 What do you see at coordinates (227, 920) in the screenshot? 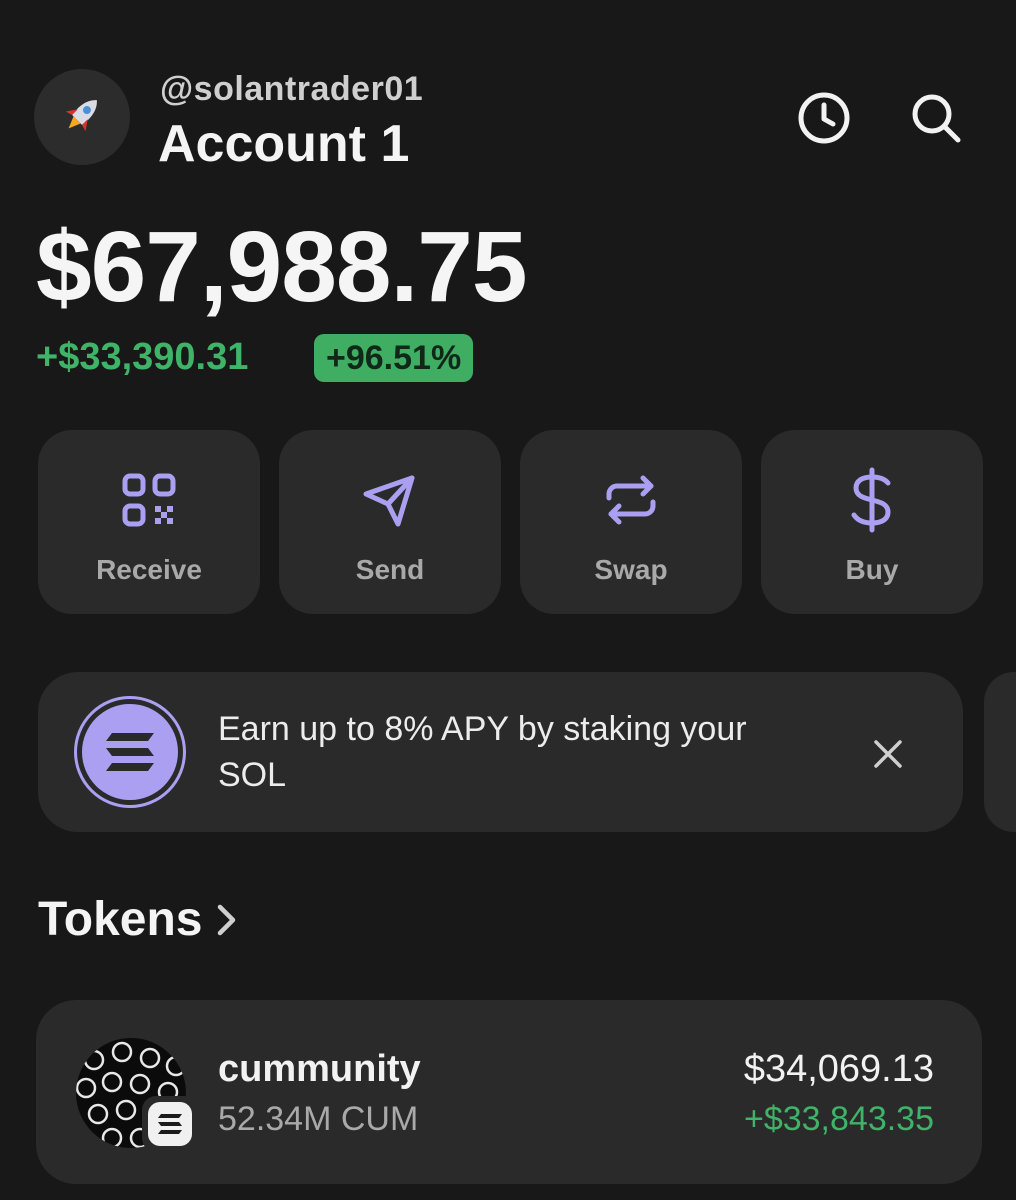
I see `chevron-right-icon` at bounding box center [227, 920].